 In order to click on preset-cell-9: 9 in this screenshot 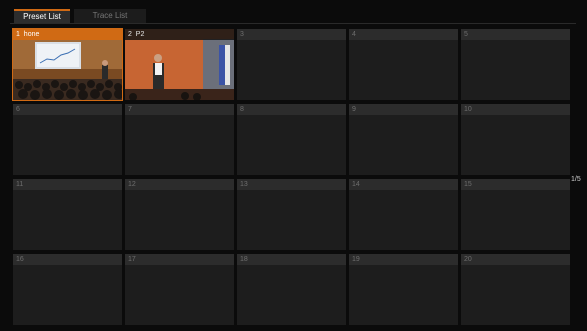, I will do `click(403, 139)`.